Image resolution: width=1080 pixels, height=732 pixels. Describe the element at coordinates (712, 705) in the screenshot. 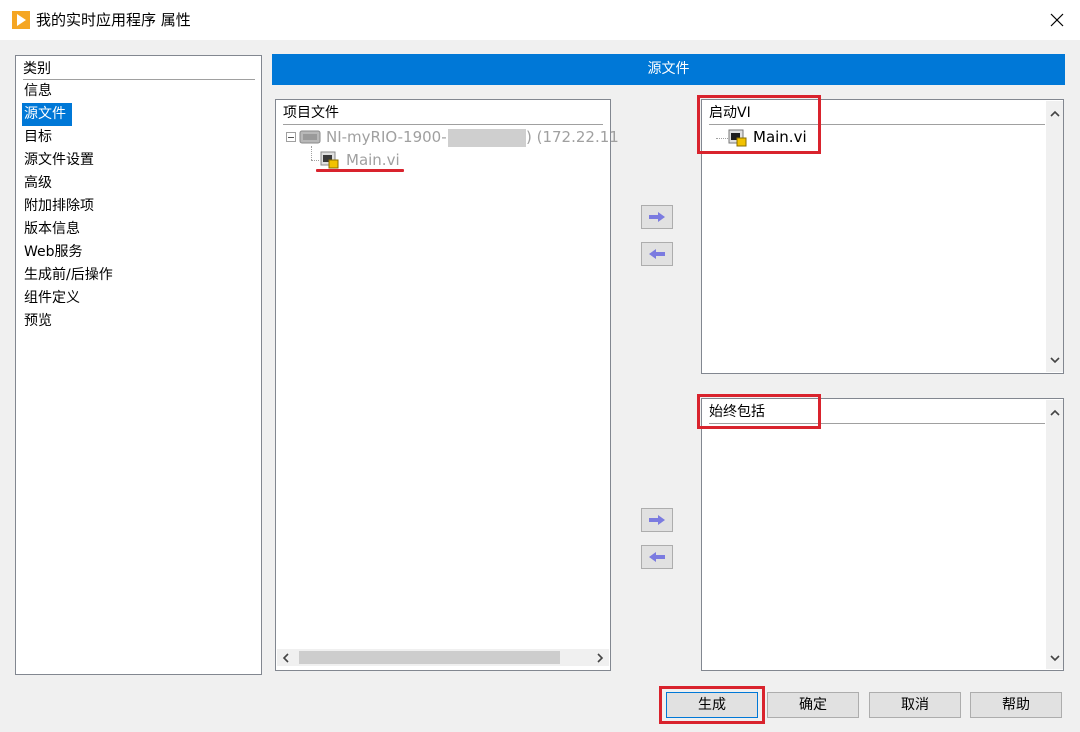

I see `annotation-box-build` at that location.